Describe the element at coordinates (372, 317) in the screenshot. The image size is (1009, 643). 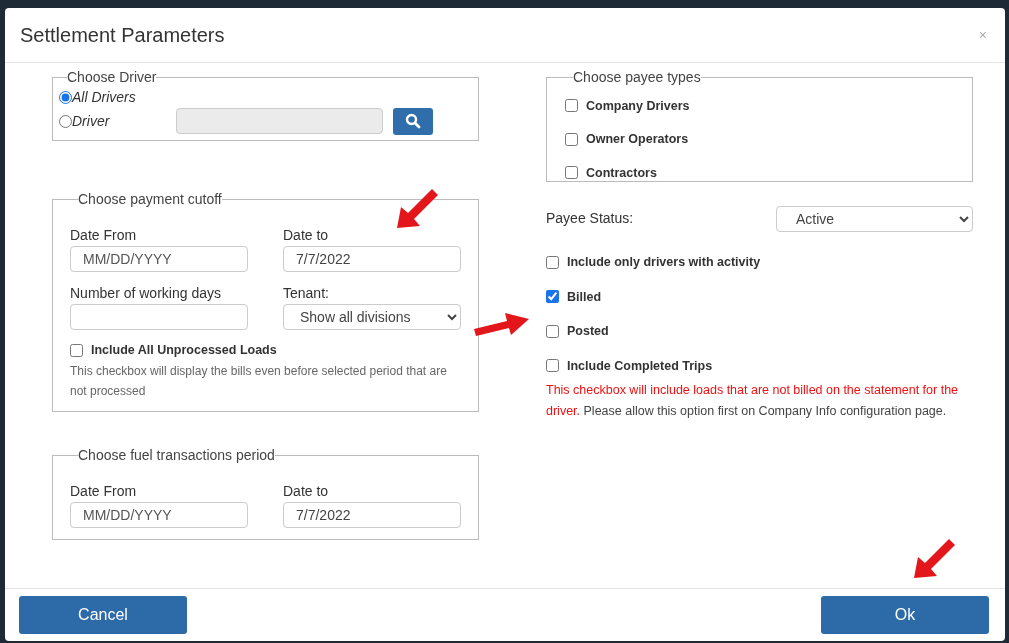
I see `tenant-dropdown: Show all divisions` at that location.